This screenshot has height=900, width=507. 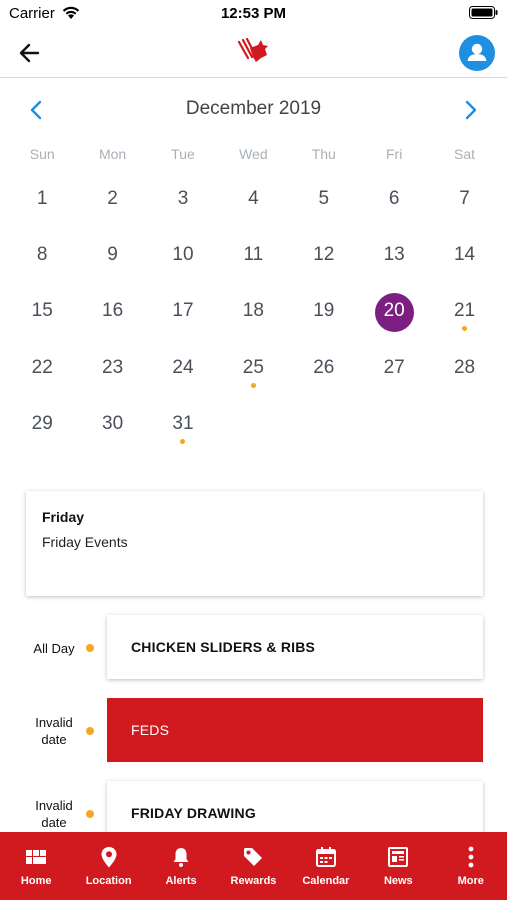 What do you see at coordinates (326, 866) in the screenshot?
I see `tab-calendar: Calendar` at bounding box center [326, 866].